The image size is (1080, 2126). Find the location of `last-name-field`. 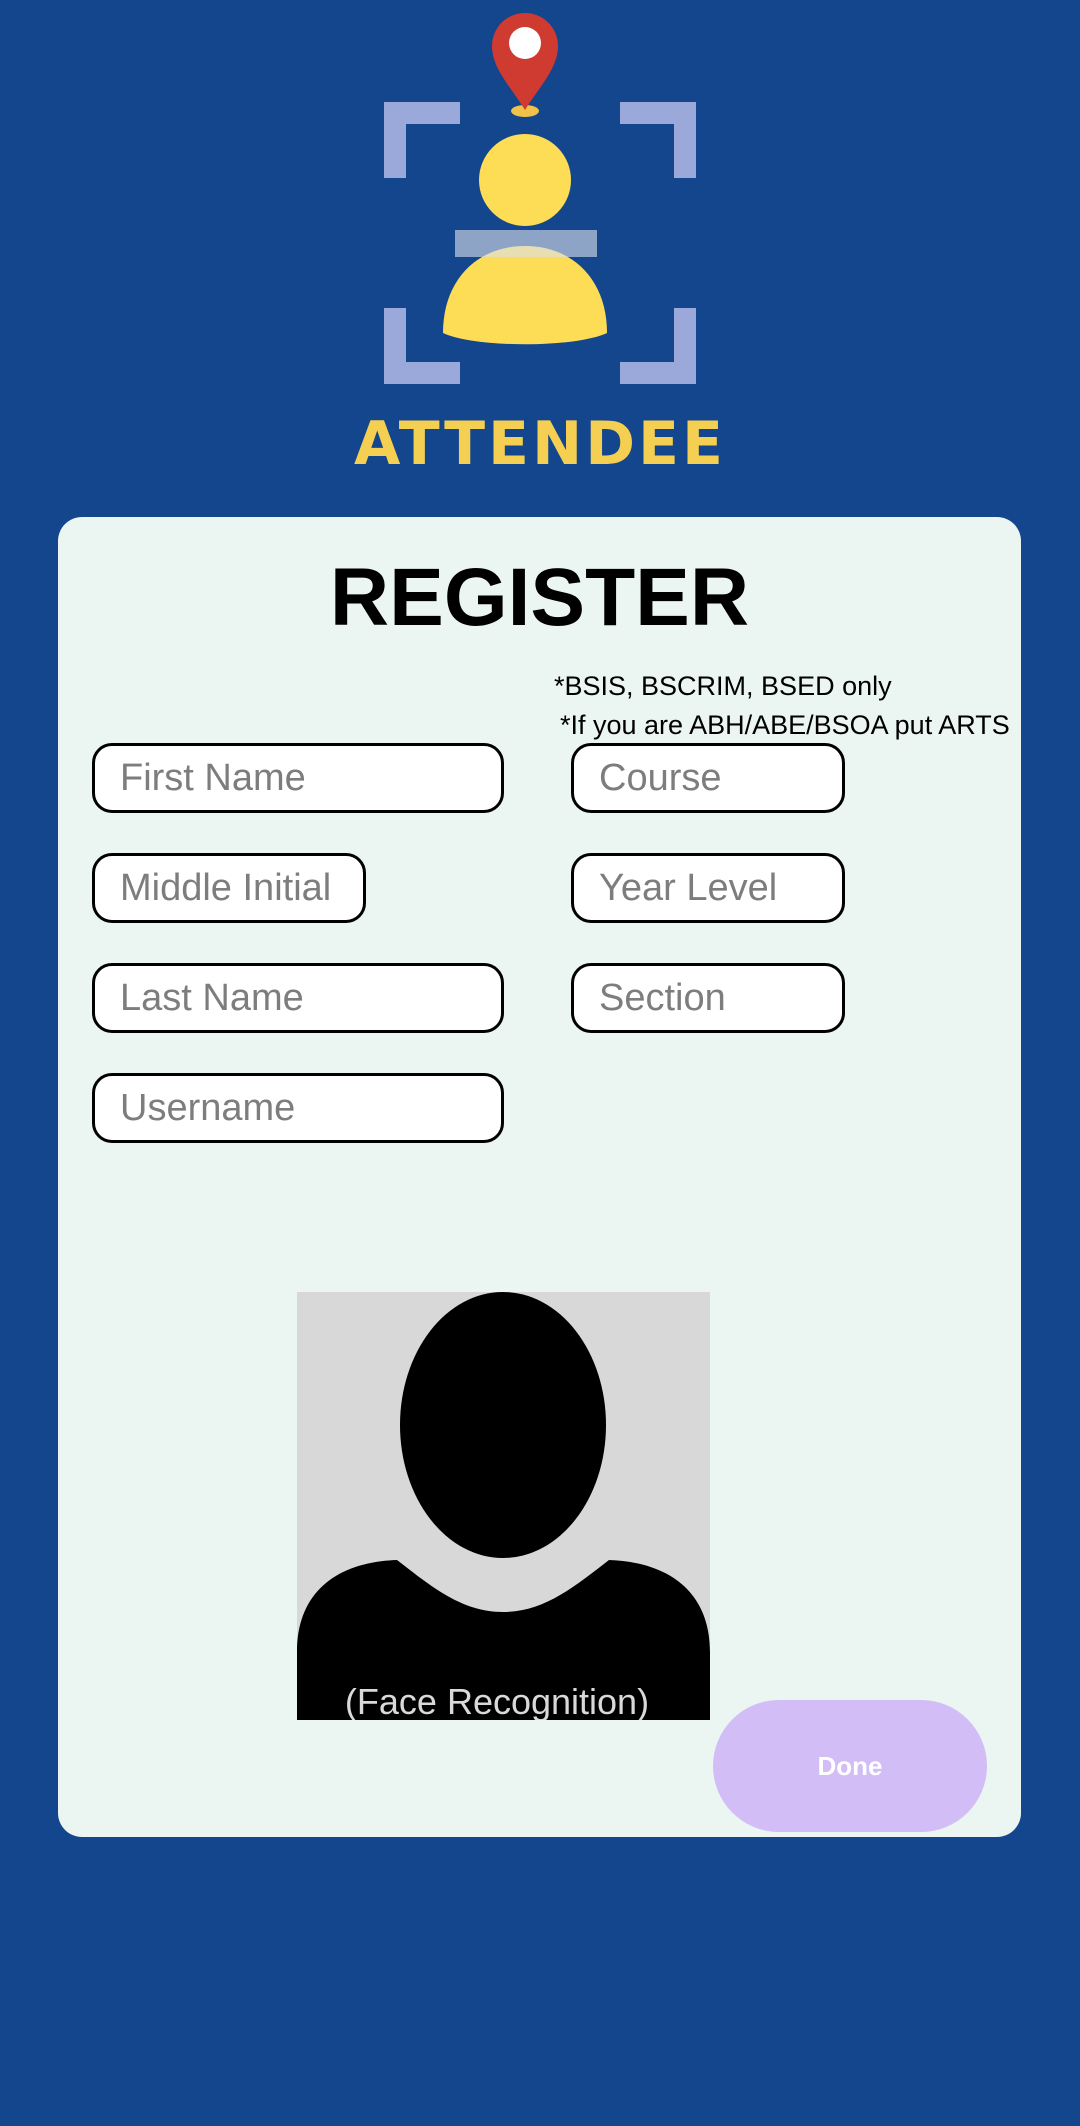

last-name-field is located at coordinates (298, 998).